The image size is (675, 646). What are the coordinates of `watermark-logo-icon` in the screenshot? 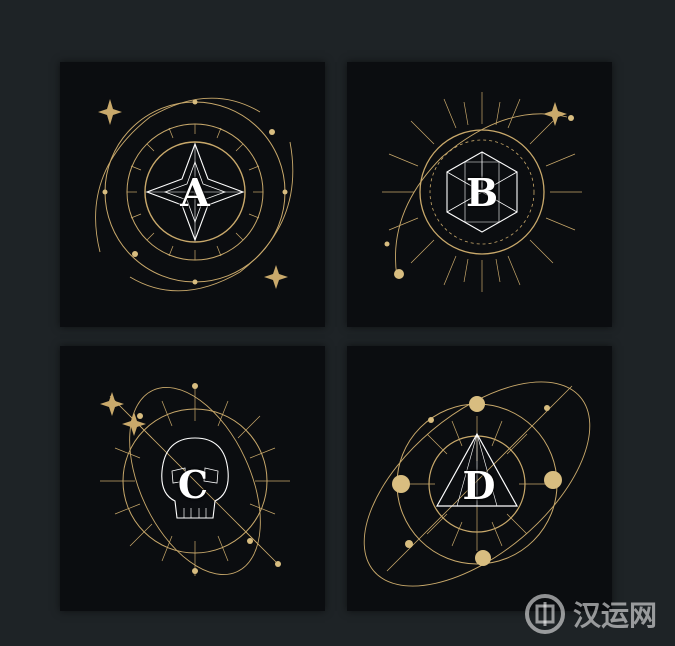 It's located at (544, 614).